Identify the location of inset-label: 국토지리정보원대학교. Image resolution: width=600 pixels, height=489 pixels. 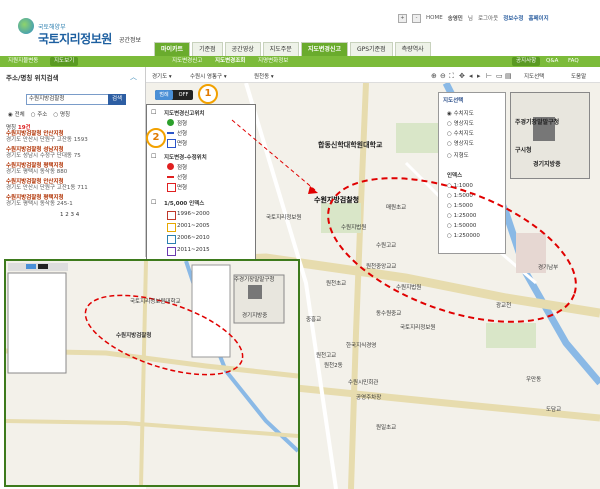
(155, 302).